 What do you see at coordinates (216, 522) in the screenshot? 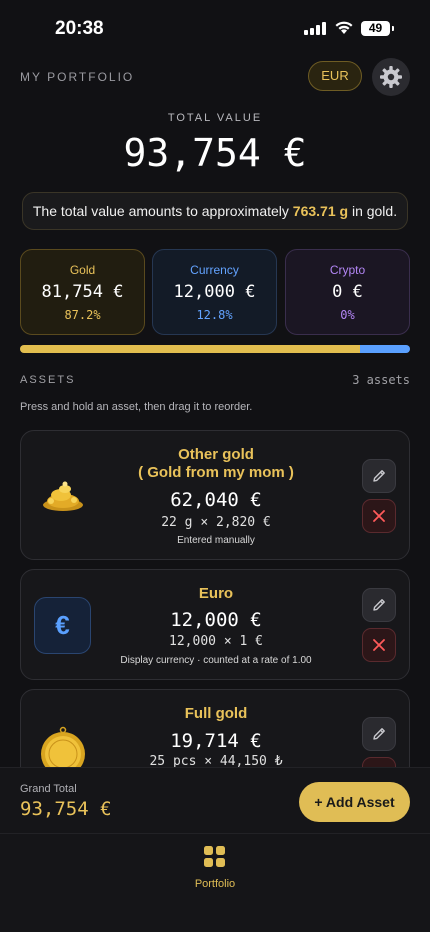
I see `asset-calculation: 22 g × 2,820 €` at bounding box center [216, 522].